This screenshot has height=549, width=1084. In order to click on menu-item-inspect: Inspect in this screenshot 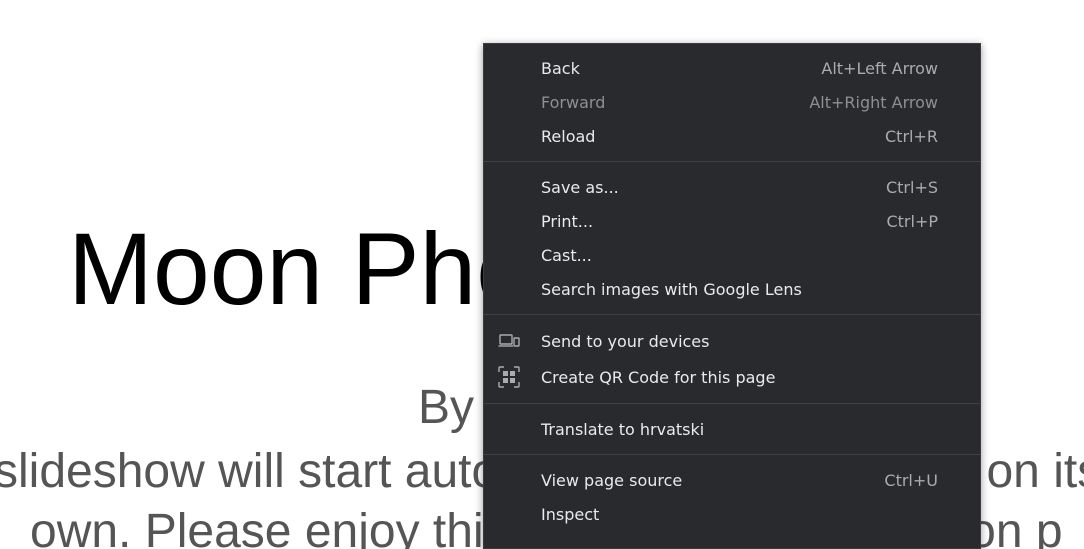, I will do `click(732, 514)`.